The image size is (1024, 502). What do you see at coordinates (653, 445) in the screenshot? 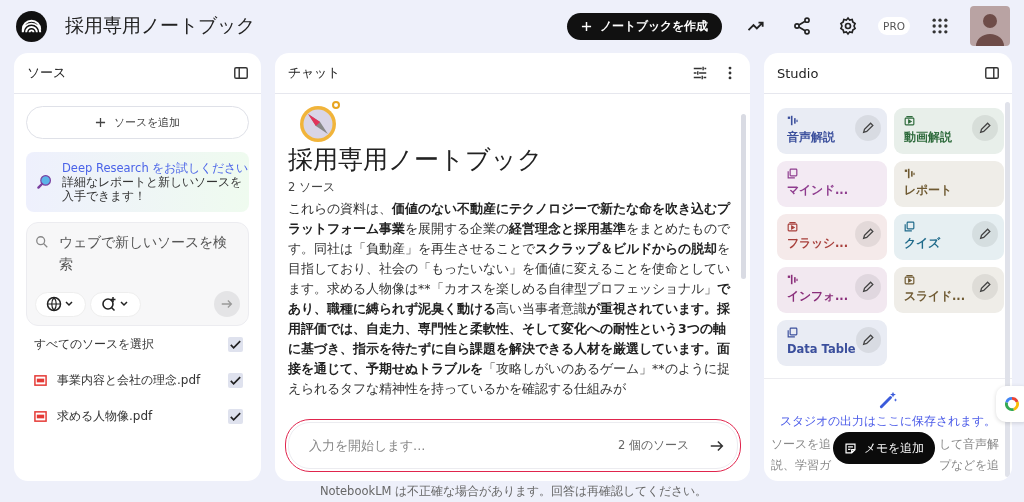
I see `source-count-label: 2 個のソース` at bounding box center [653, 445].